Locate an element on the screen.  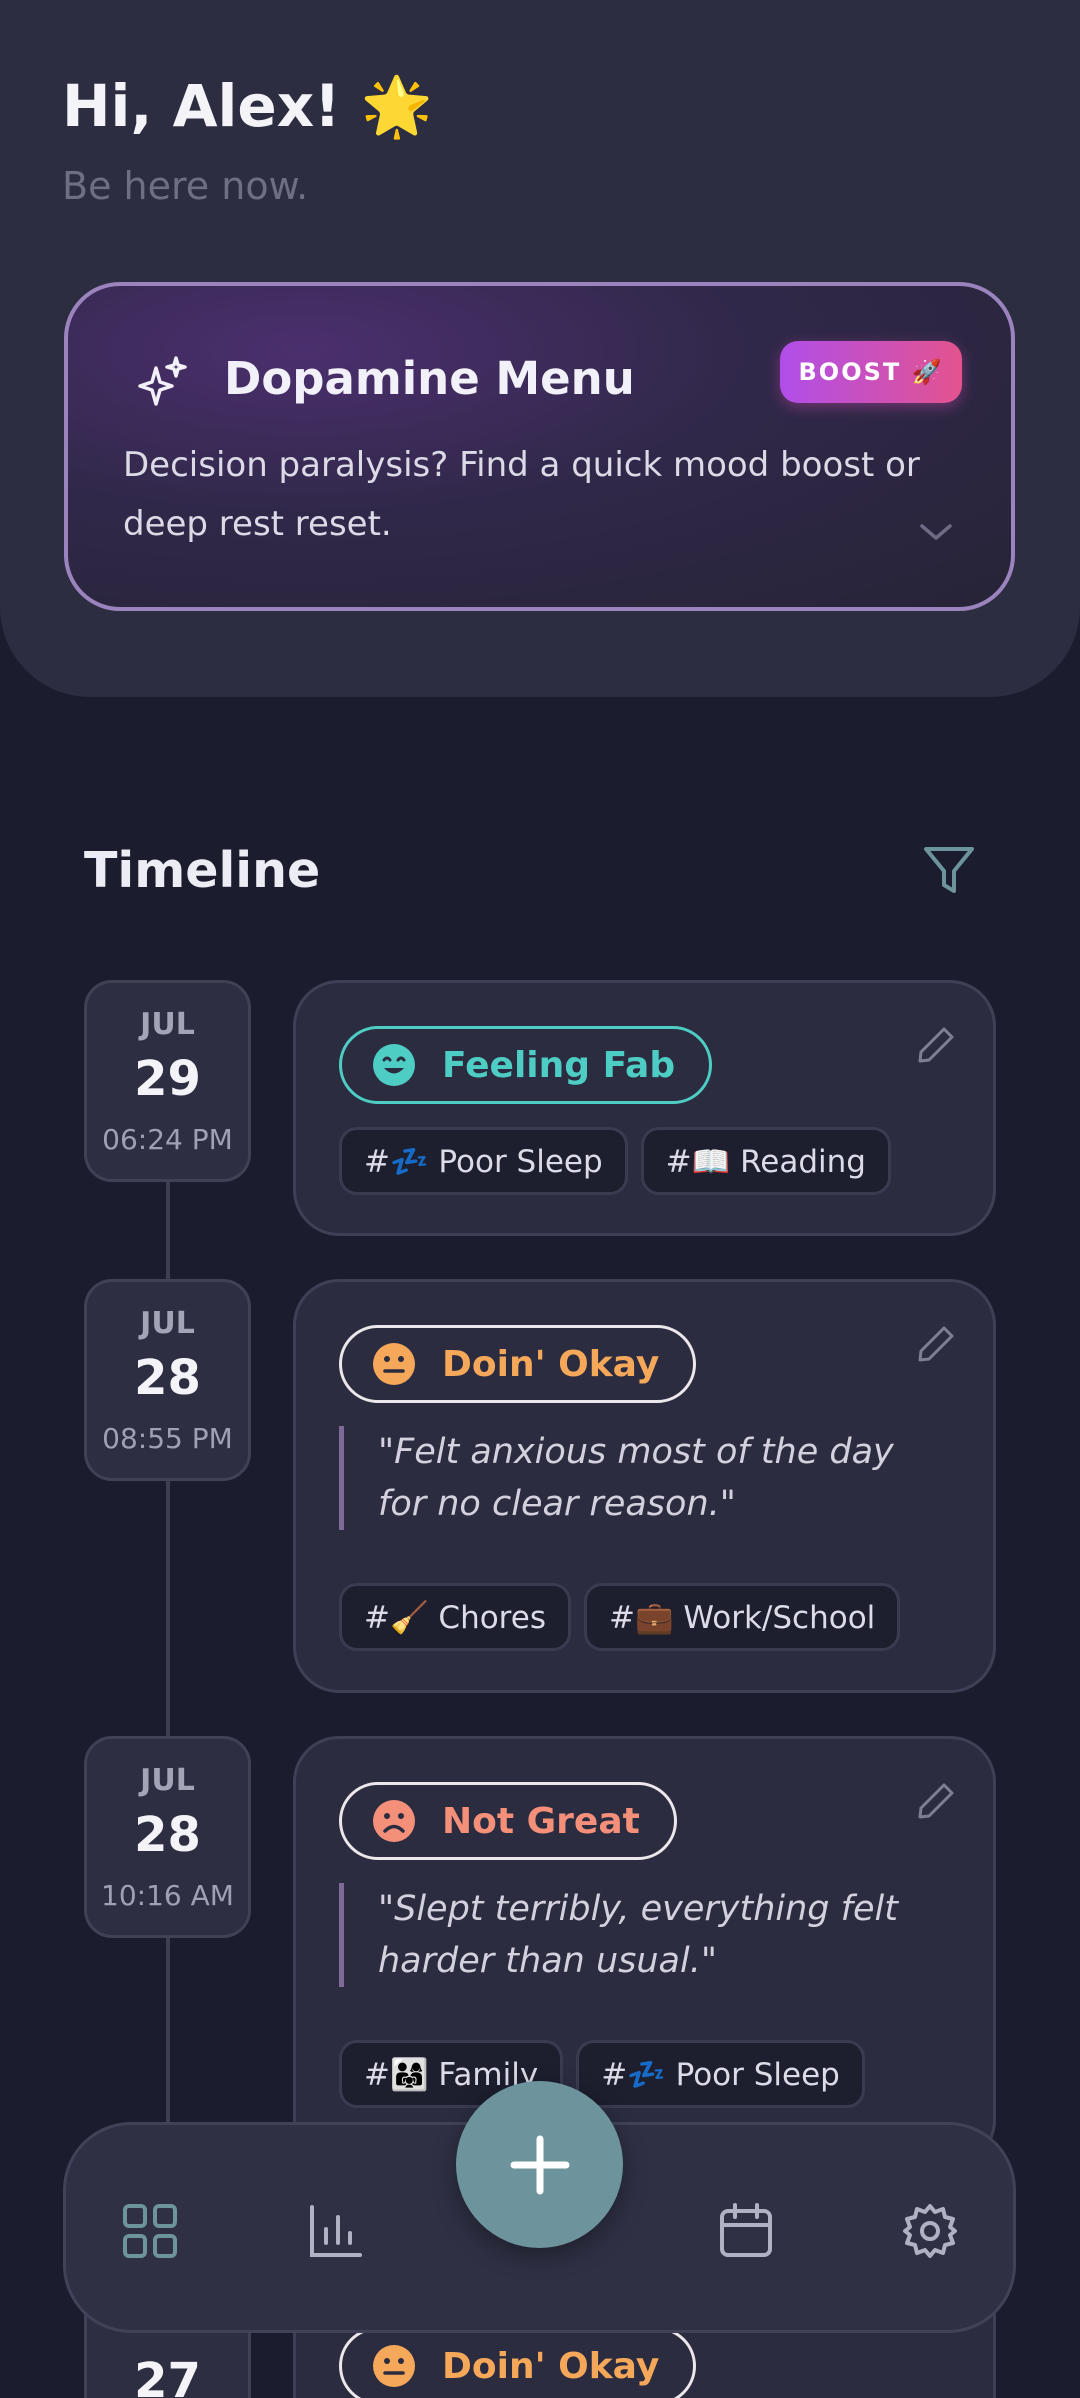
mood-pill: Feeling Fab is located at coordinates (526, 1065).